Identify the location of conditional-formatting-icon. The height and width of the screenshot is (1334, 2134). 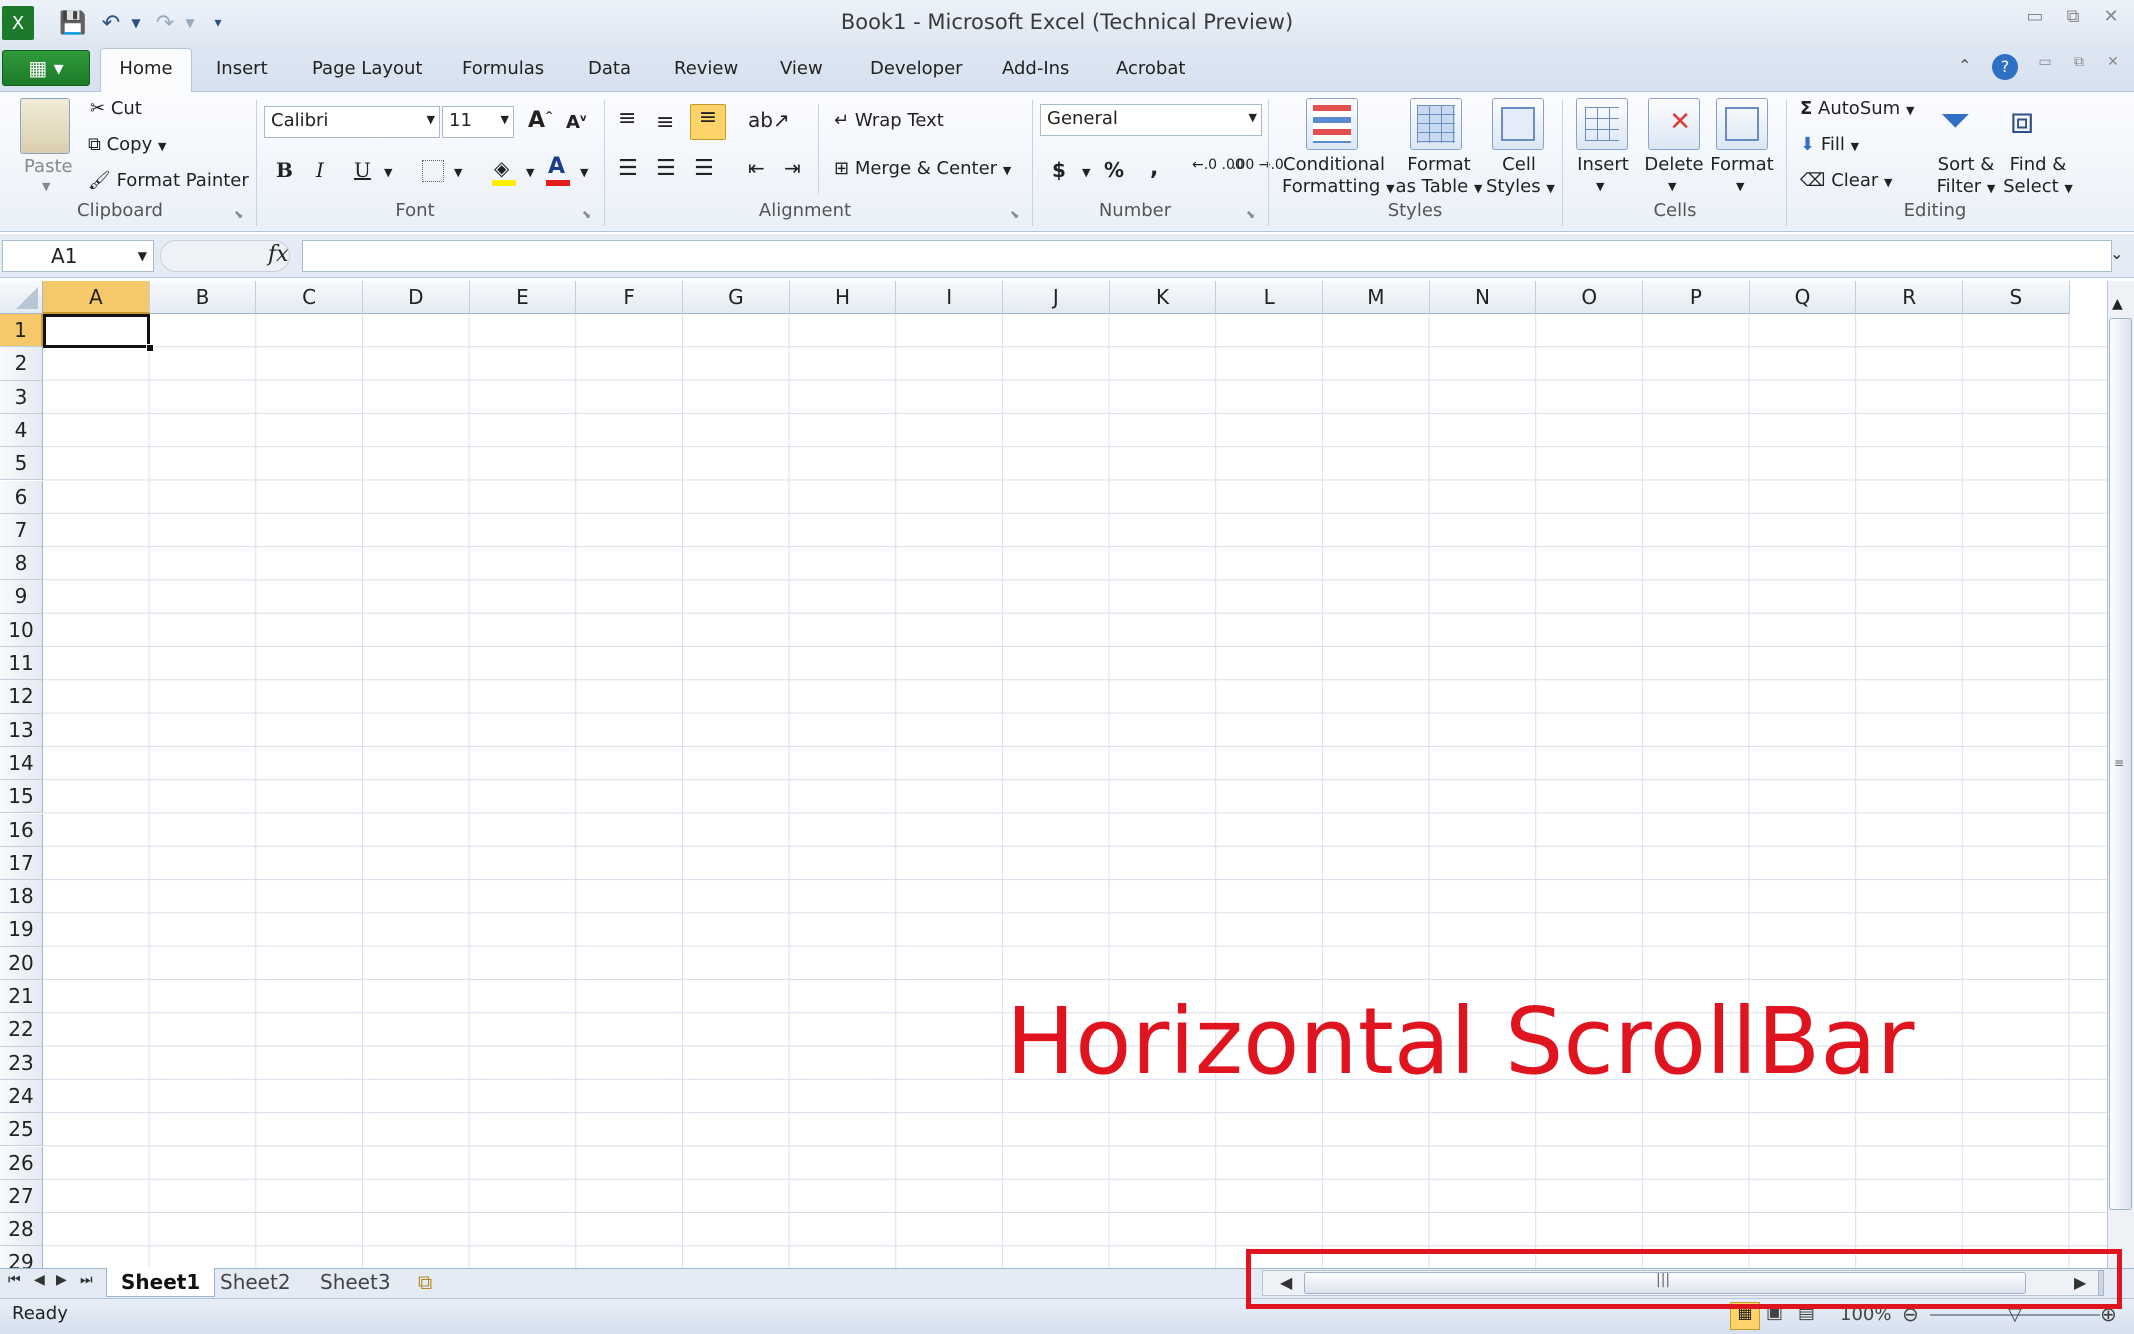
(1332, 124).